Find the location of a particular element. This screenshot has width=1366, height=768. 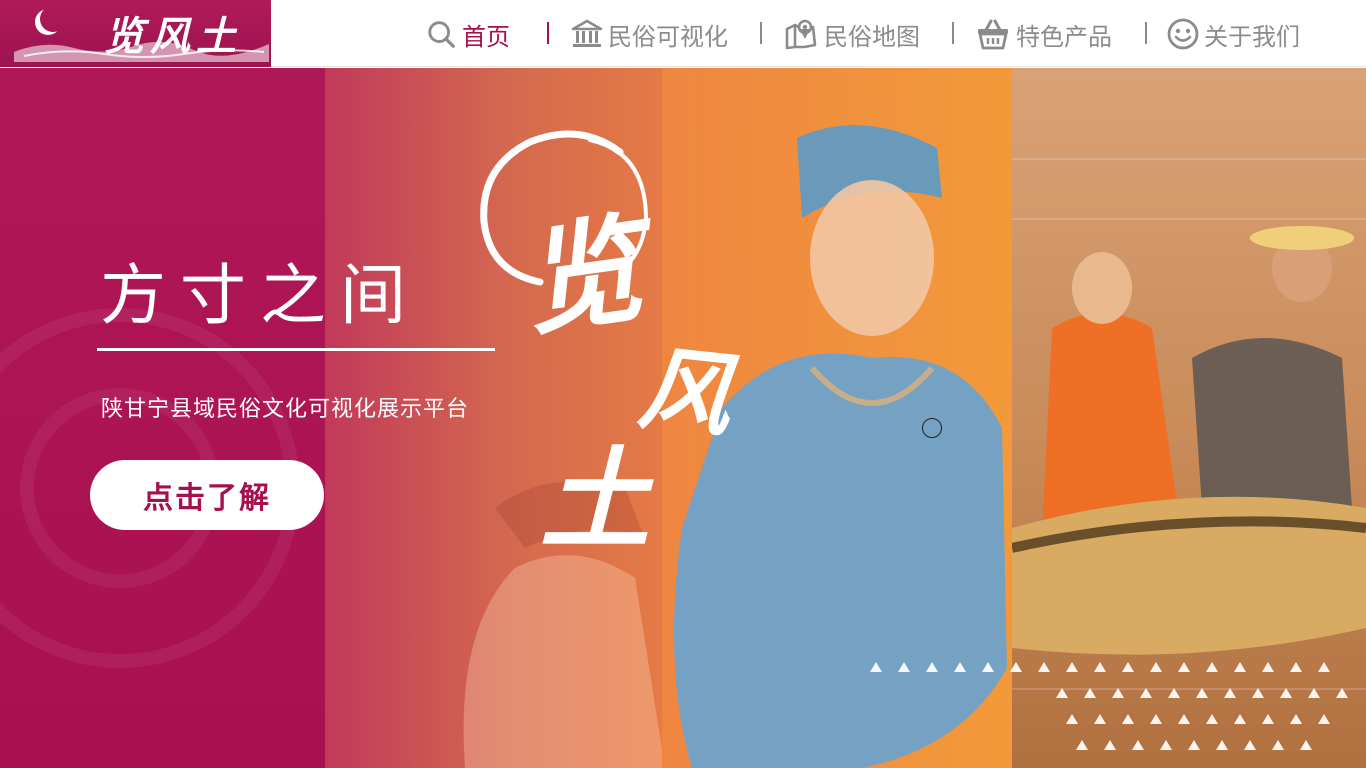

learn-more-button: 点击了解 is located at coordinates (207, 495).